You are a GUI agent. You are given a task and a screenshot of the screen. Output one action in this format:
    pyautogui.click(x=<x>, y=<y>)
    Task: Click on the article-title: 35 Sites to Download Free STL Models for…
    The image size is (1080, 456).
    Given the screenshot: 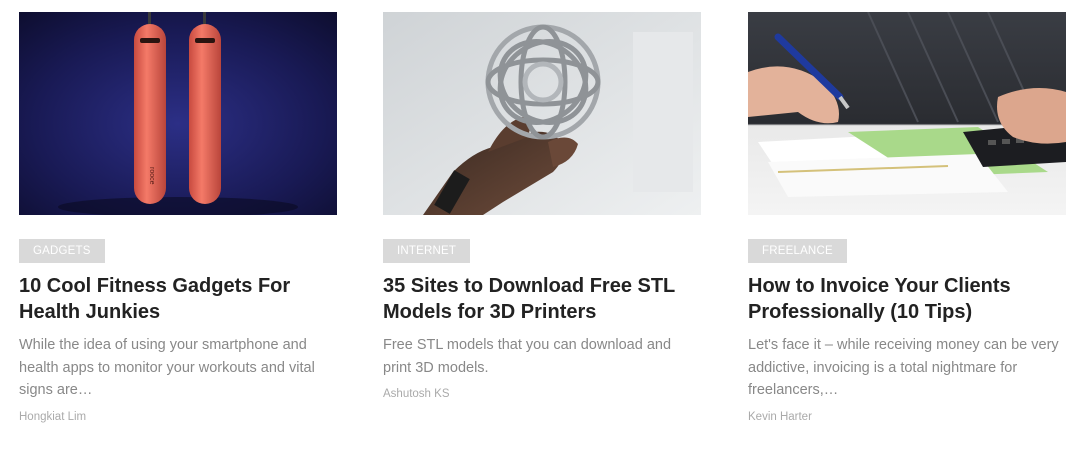 What is the action you would take?
    pyautogui.click(x=542, y=299)
    